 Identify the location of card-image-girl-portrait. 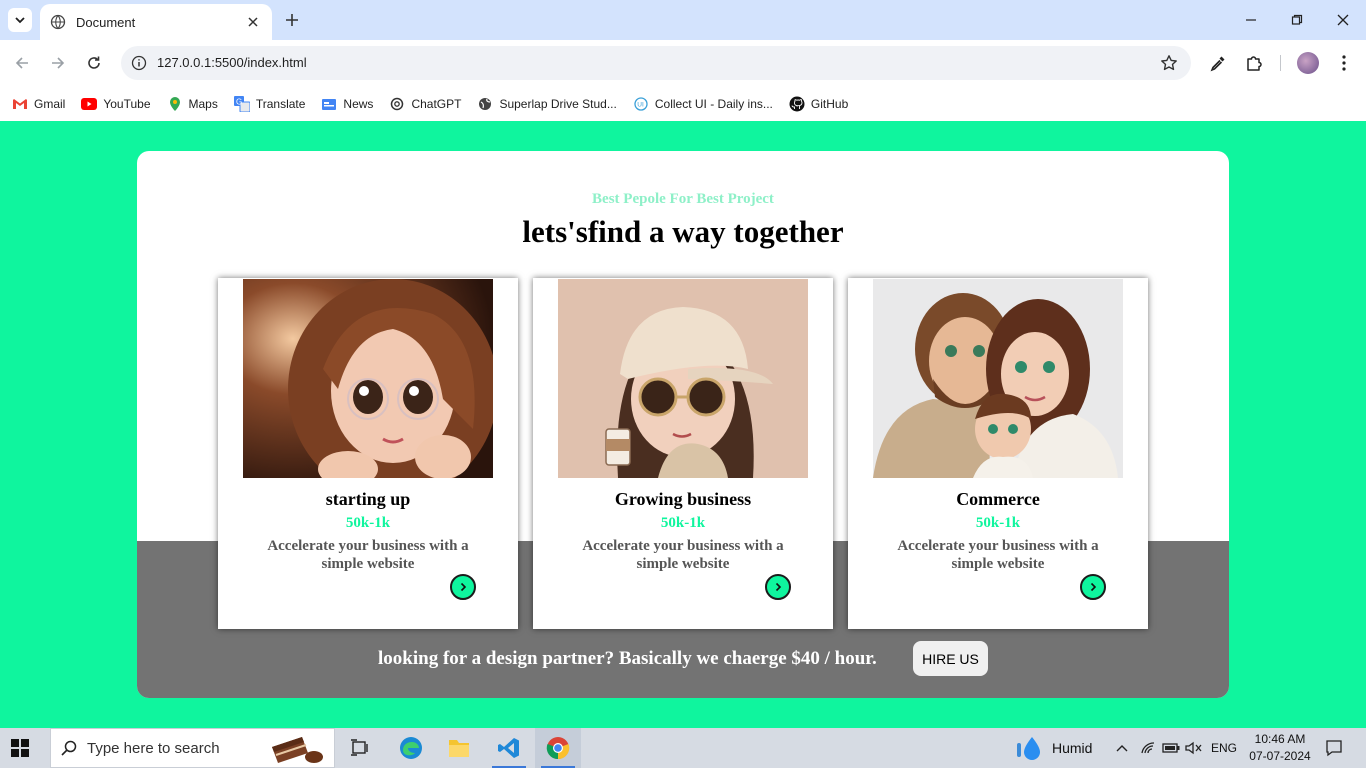
(368, 378).